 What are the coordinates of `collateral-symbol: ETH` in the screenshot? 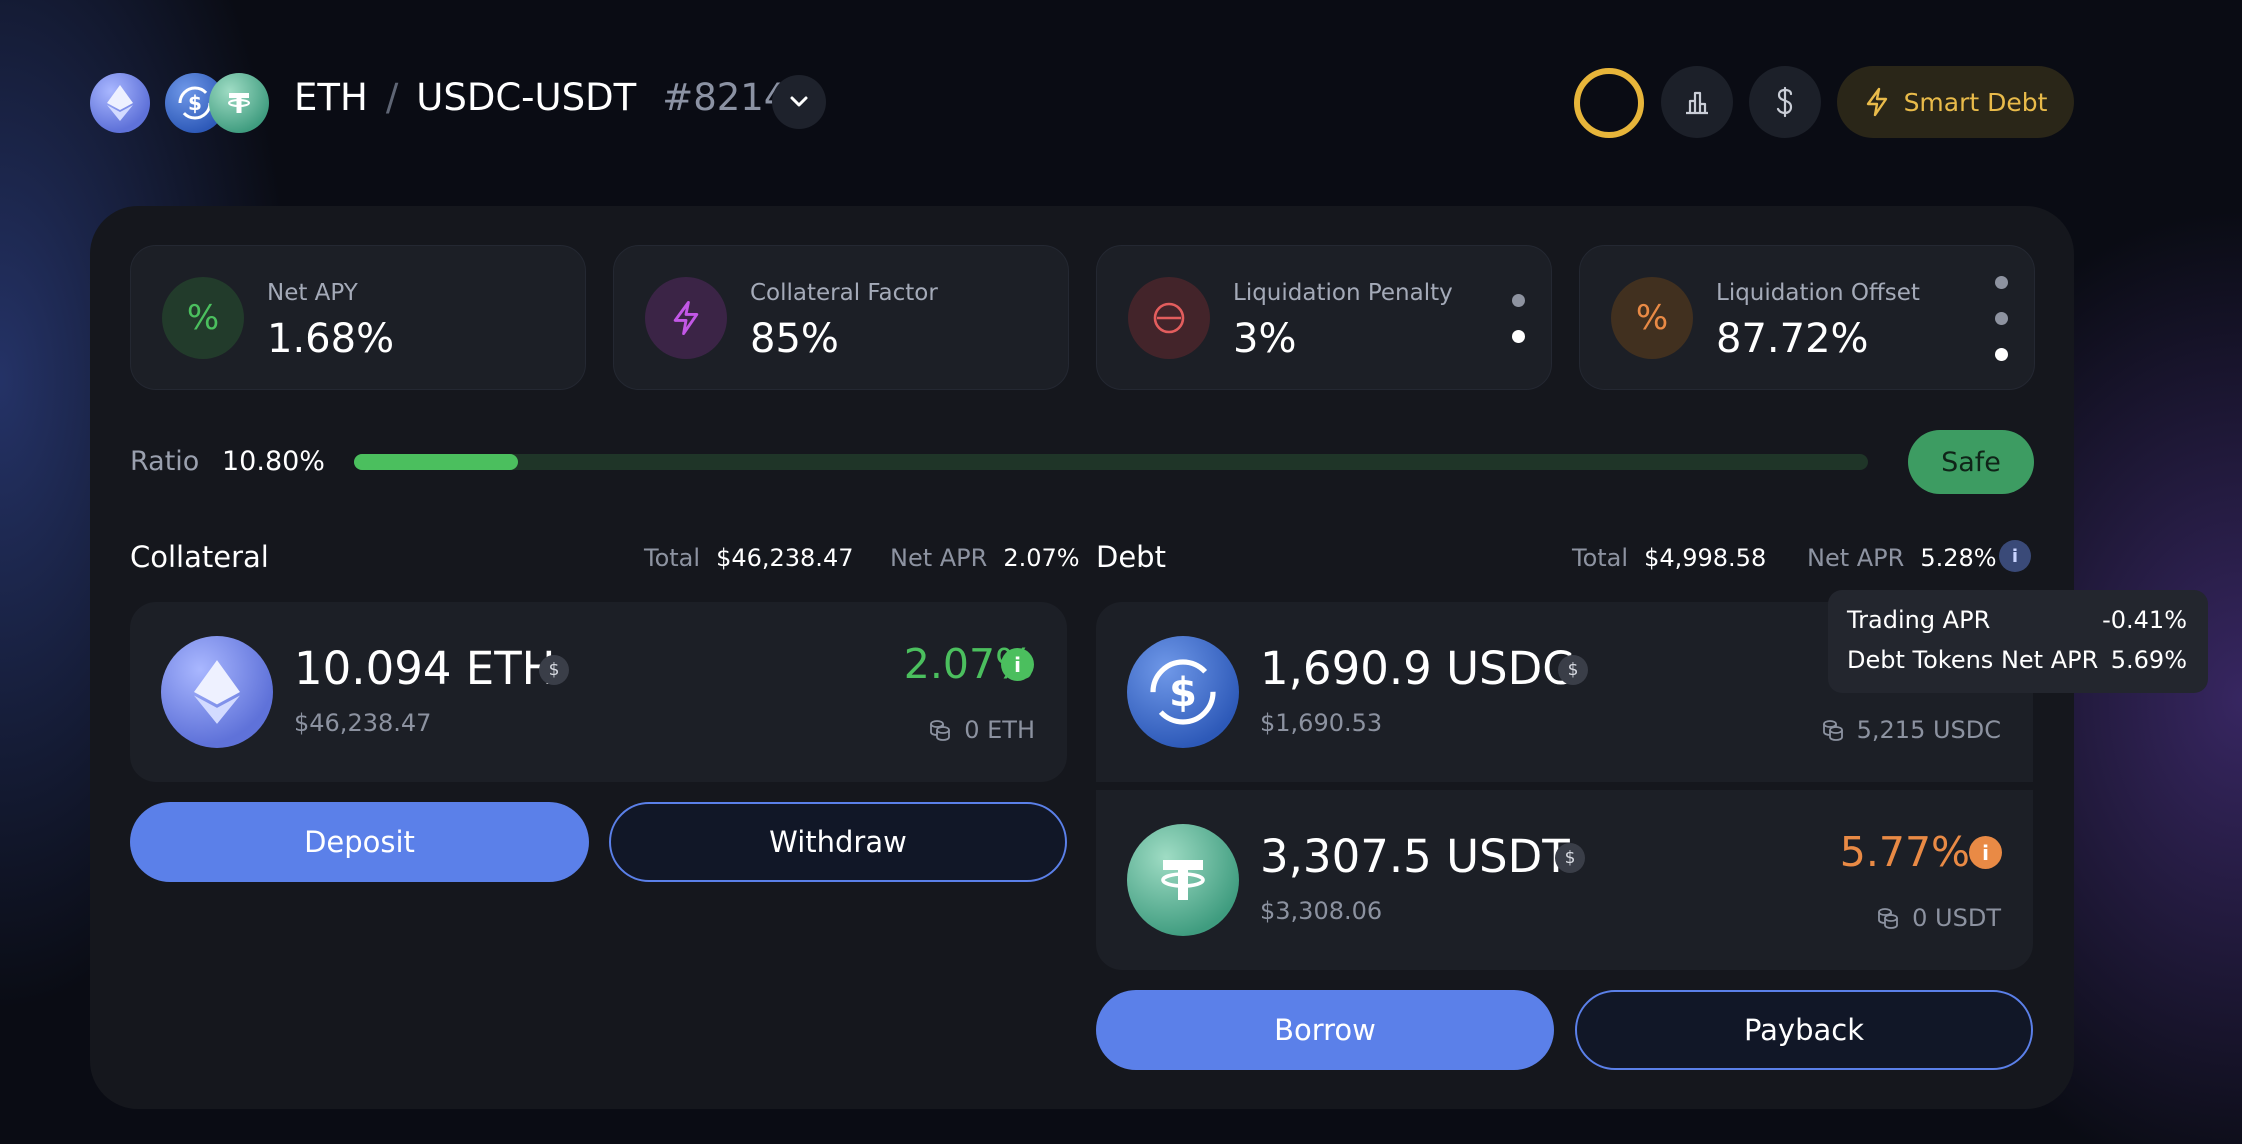 It's located at (331, 97).